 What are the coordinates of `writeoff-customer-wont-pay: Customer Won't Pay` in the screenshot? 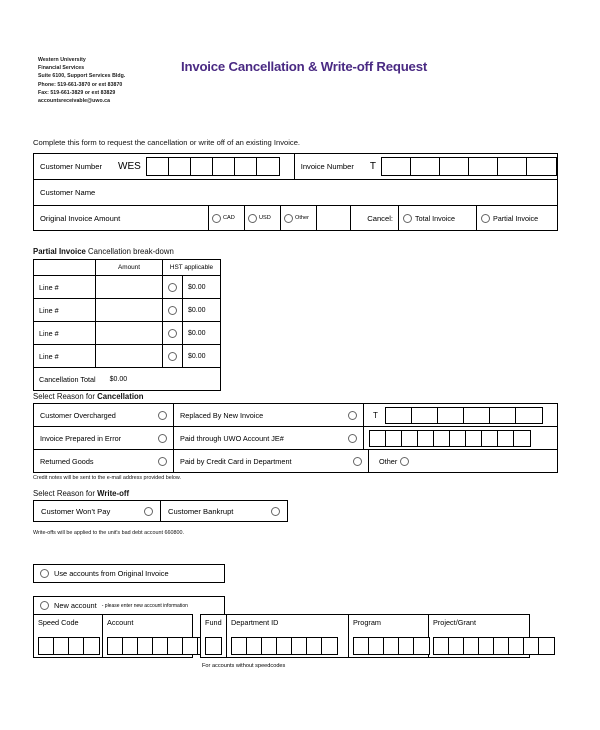 It's located at (97, 511).